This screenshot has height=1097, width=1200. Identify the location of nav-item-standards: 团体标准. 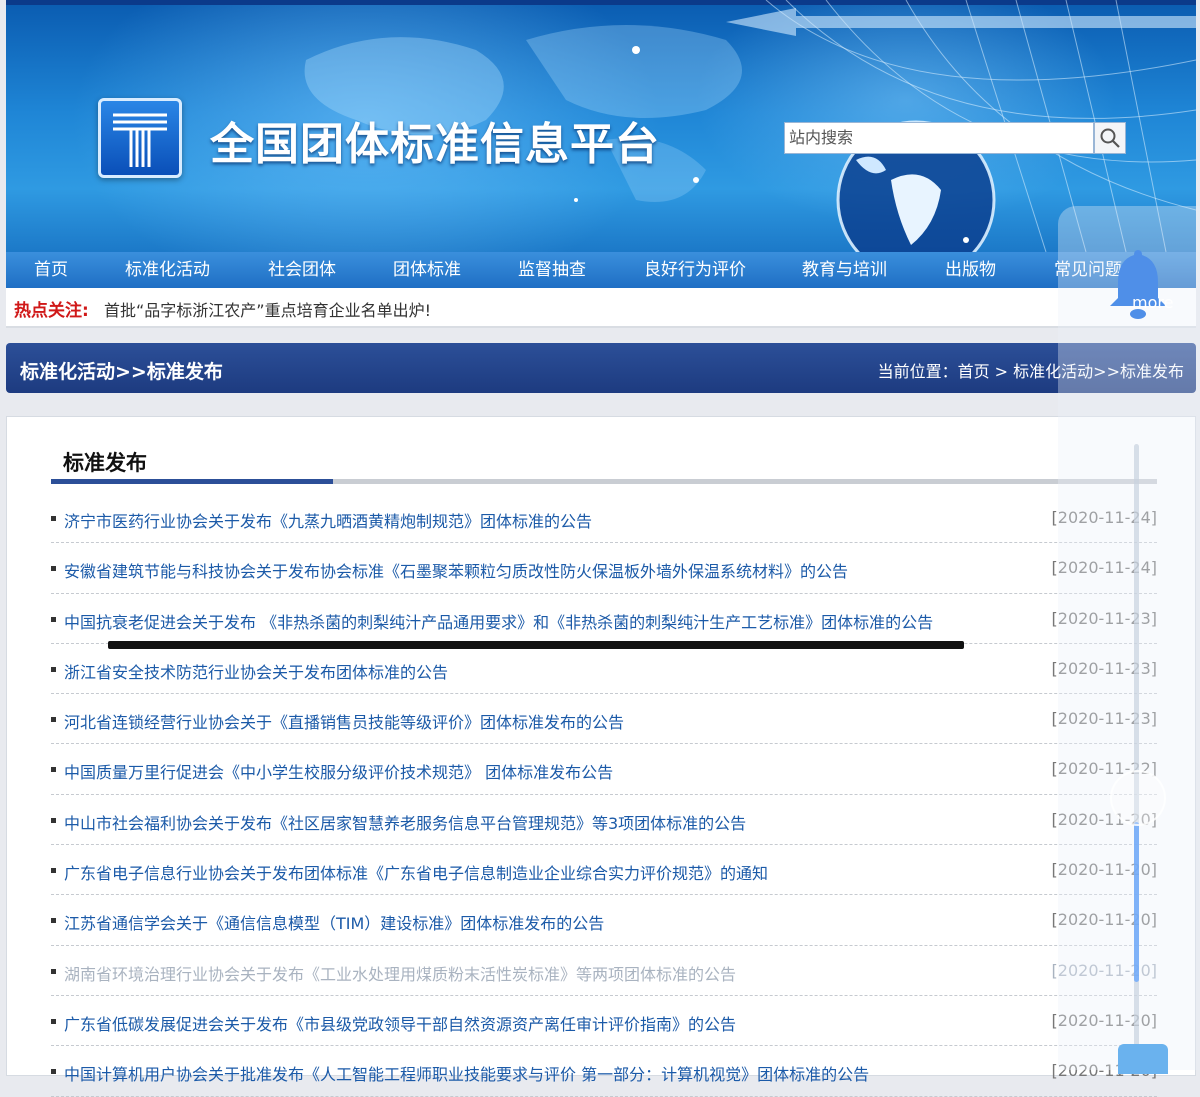
(427, 270).